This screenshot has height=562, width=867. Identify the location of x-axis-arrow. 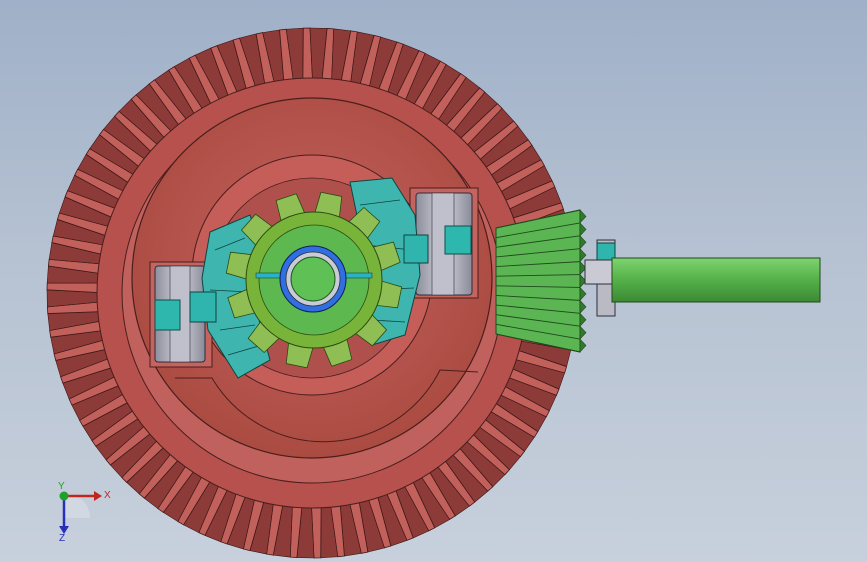
(98, 496).